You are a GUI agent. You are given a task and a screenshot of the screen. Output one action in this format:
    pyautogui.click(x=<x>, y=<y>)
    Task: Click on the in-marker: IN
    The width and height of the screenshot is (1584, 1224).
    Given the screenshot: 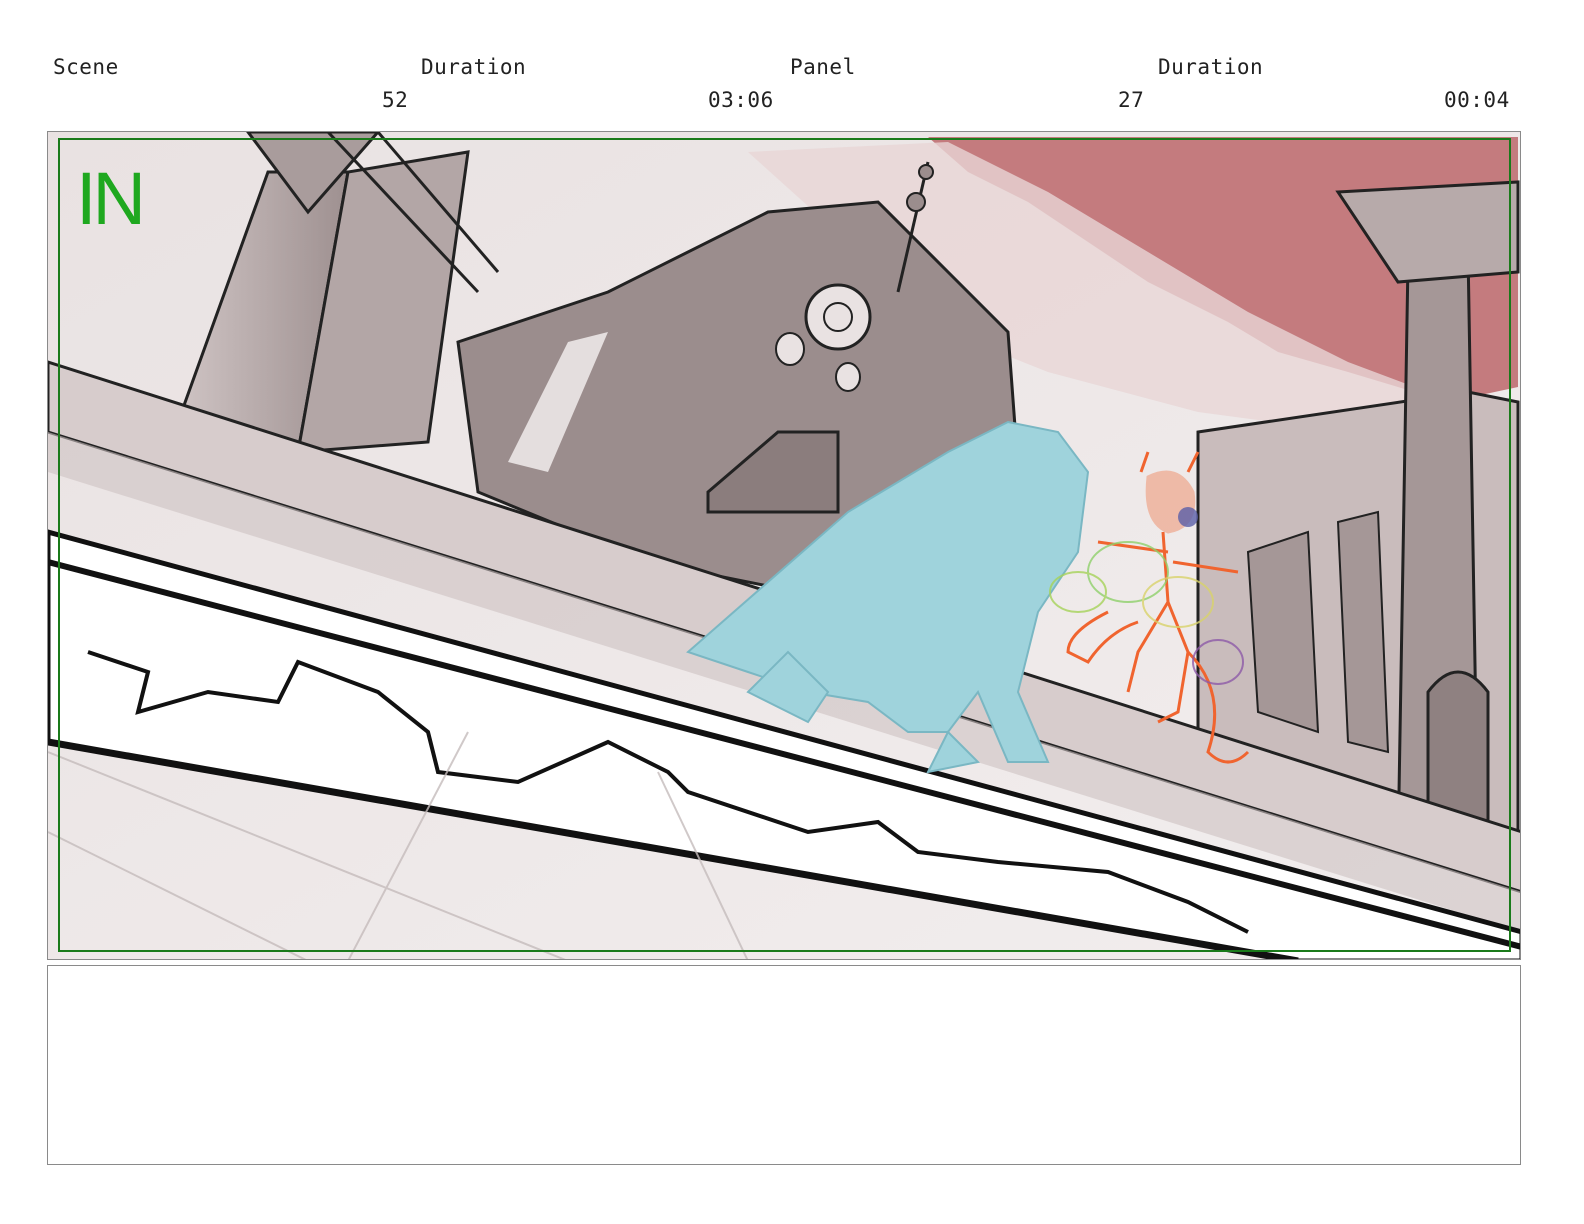 What is the action you would take?
    pyautogui.click(x=111, y=198)
    